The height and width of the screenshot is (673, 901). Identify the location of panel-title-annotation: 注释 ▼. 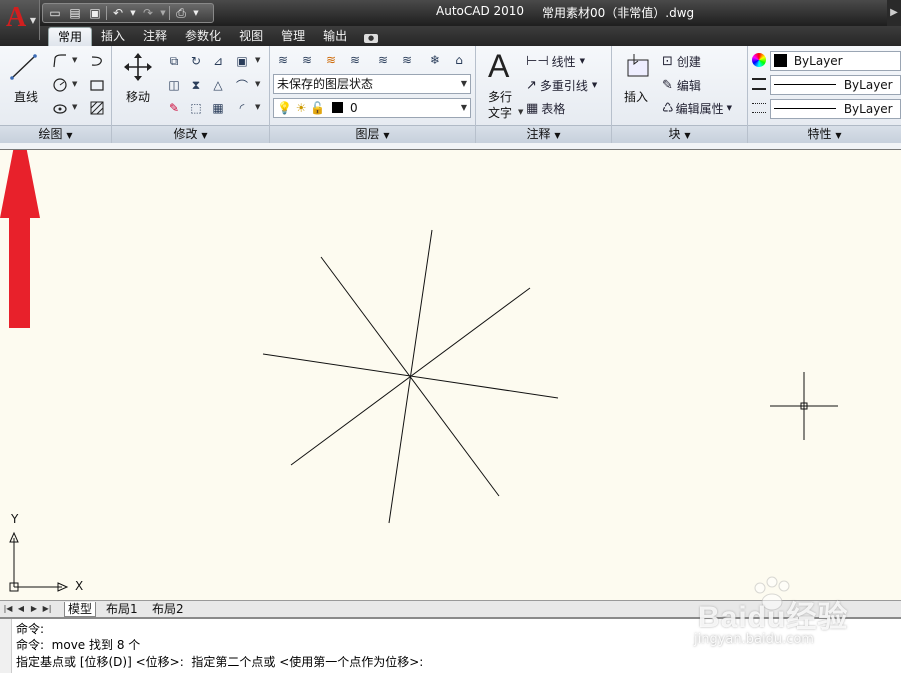
(543, 134).